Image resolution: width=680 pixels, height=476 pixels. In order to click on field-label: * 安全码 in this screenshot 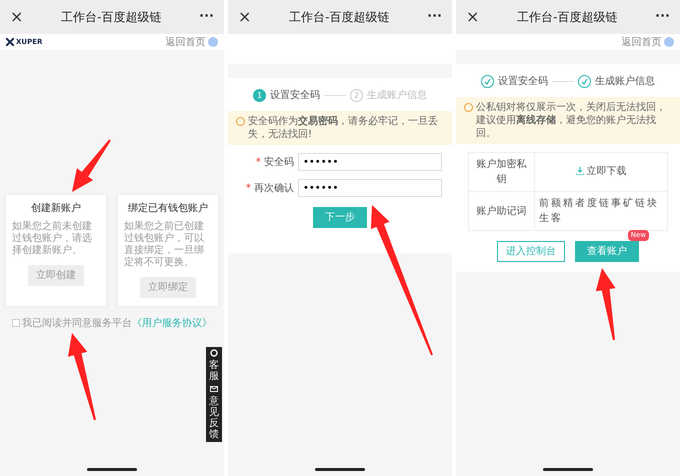, I will do `click(274, 163)`.